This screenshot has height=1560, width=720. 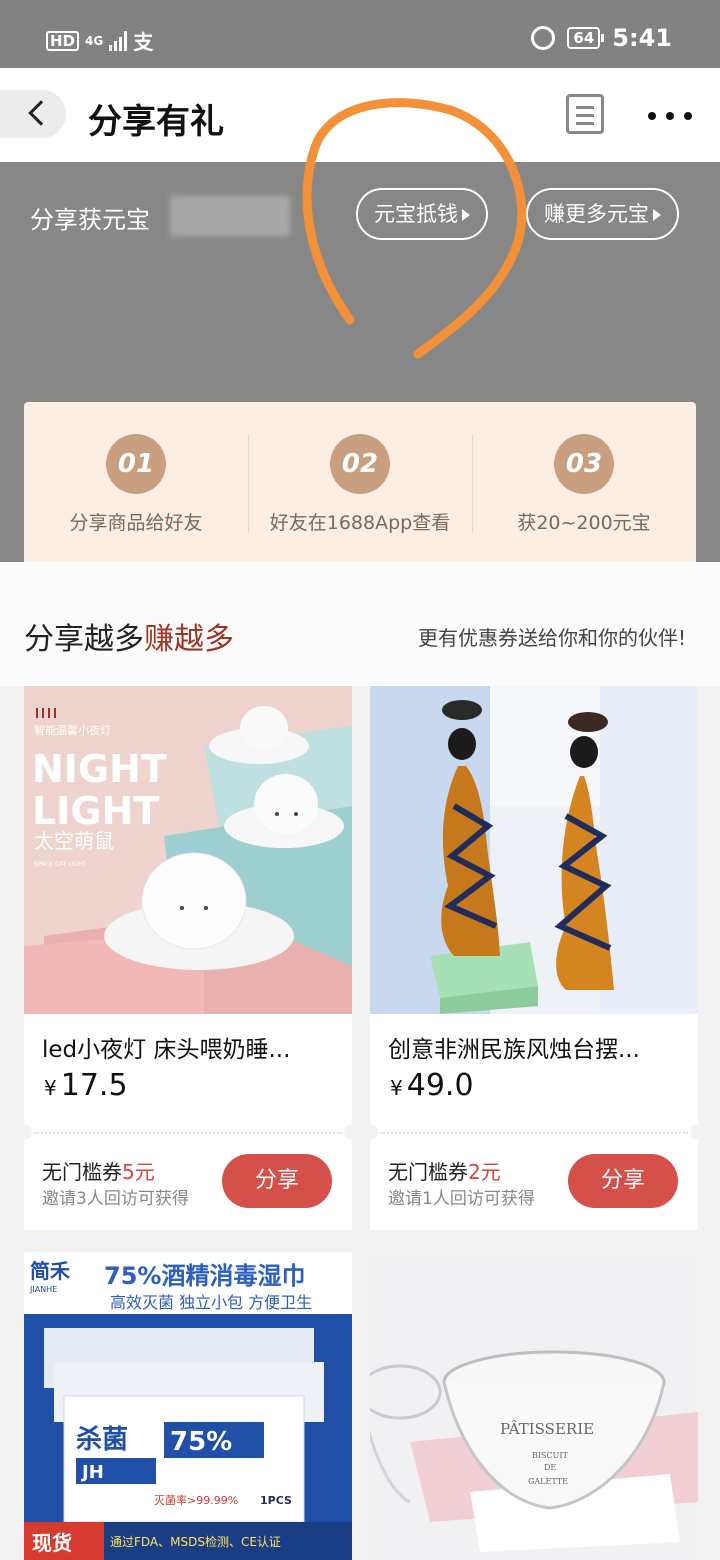 What do you see at coordinates (534, 850) in the screenshot?
I see `product-image` at bounding box center [534, 850].